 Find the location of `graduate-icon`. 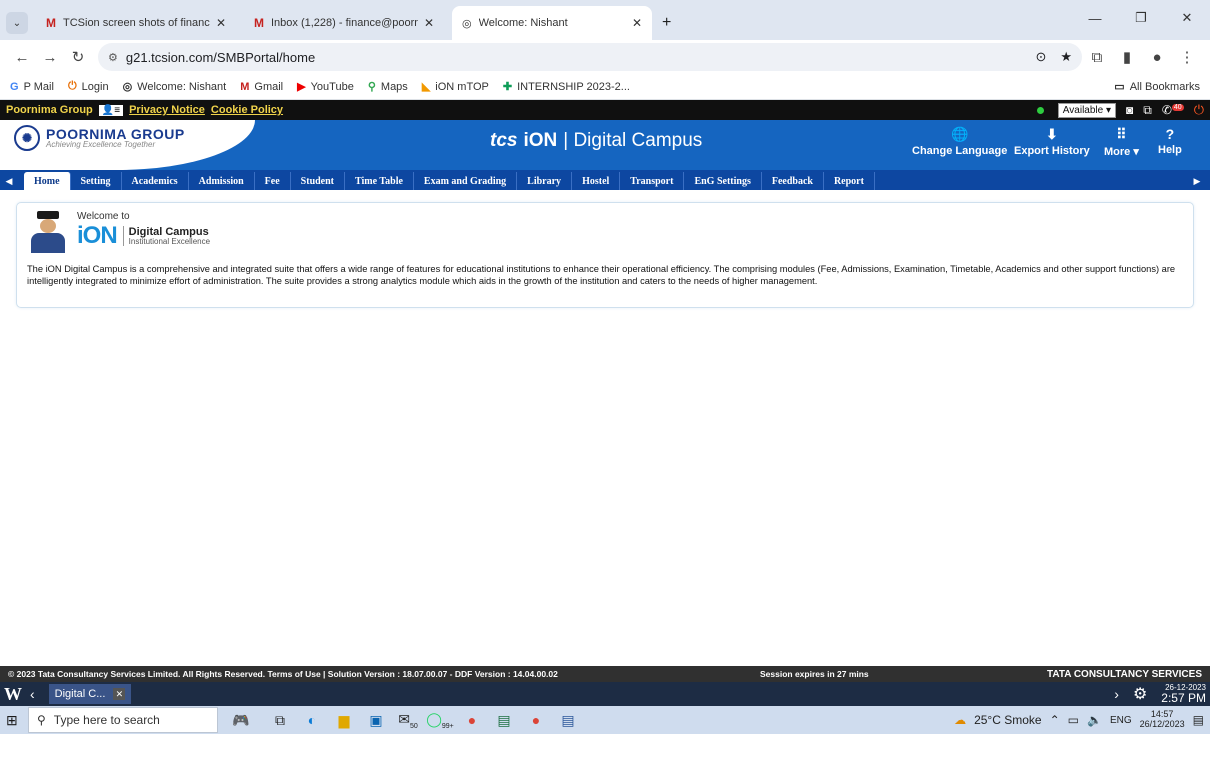

graduate-icon is located at coordinates (47, 232).